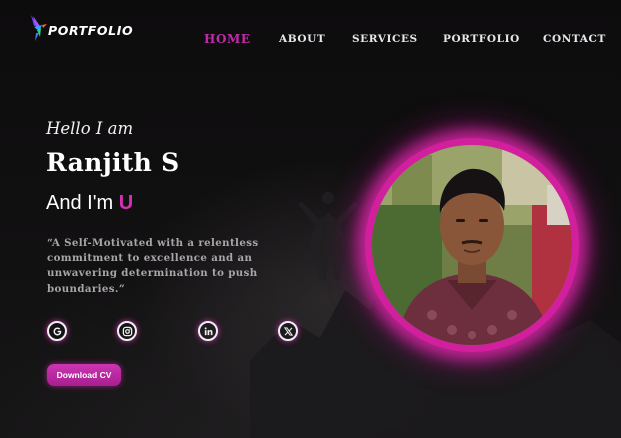 This screenshot has width=621, height=438. What do you see at coordinates (227, 39) in the screenshot?
I see `nav-item-home: HOME` at bounding box center [227, 39].